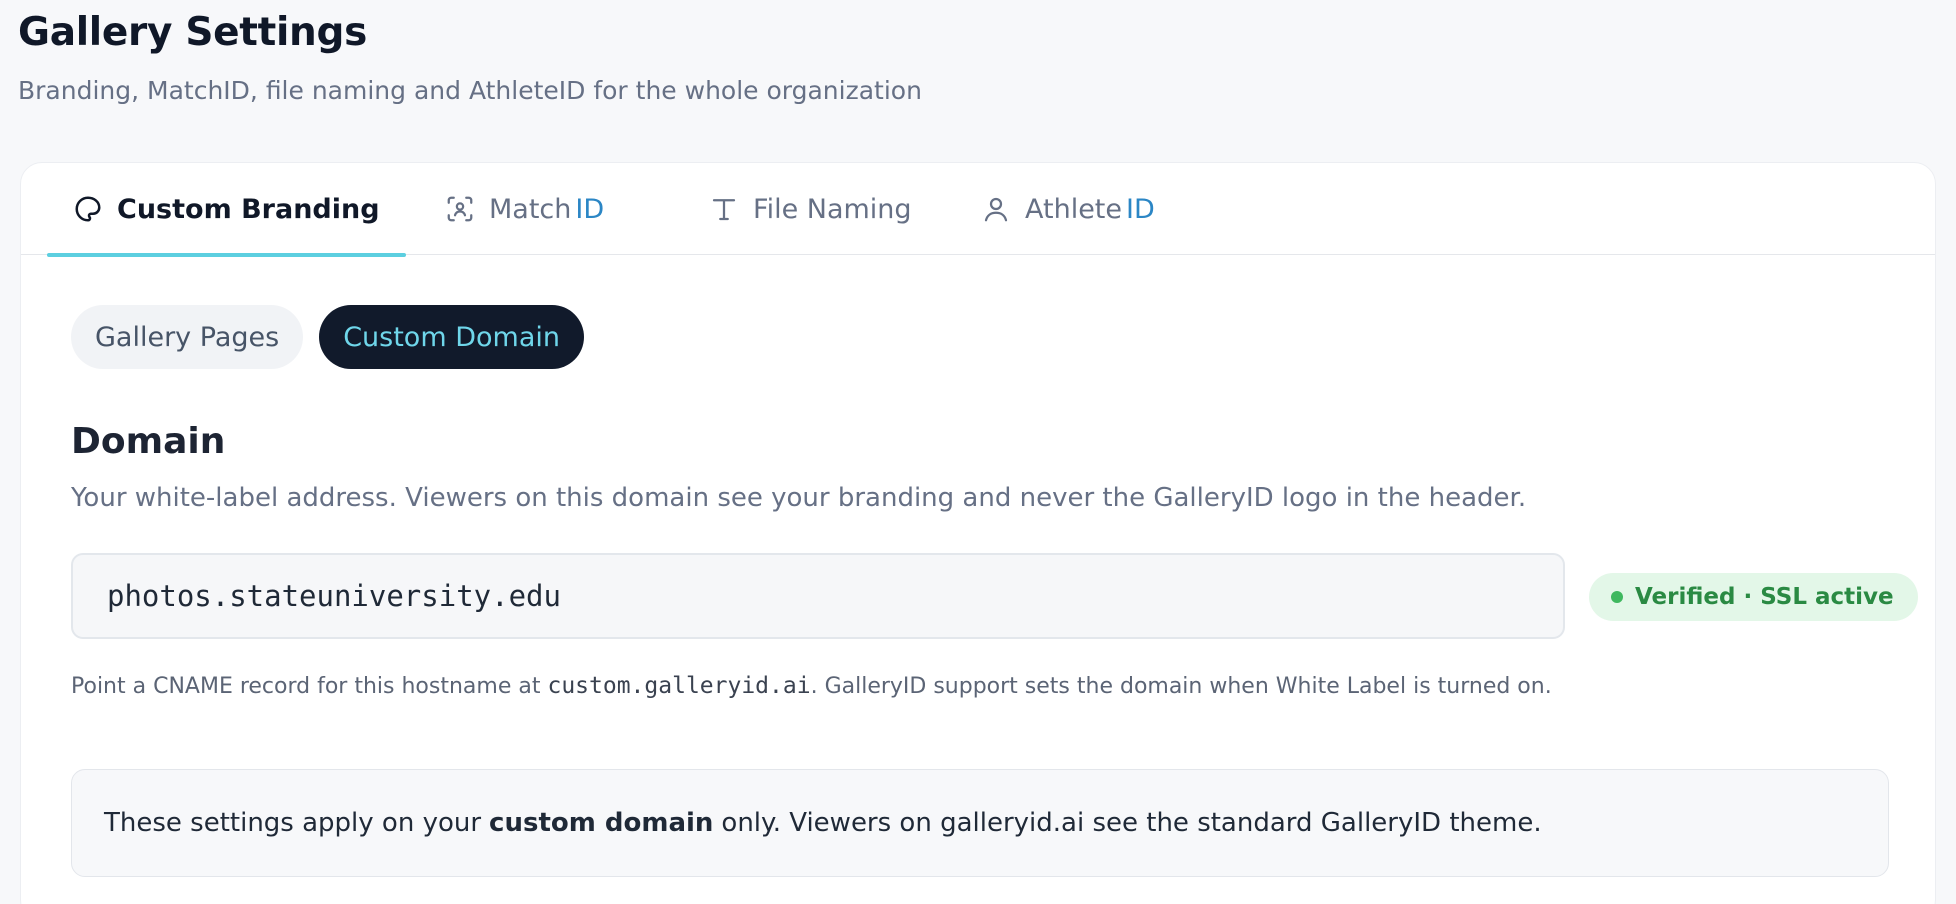 The width and height of the screenshot is (1956, 904). What do you see at coordinates (460, 209) in the screenshot?
I see `face-scan-icon` at bounding box center [460, 209].